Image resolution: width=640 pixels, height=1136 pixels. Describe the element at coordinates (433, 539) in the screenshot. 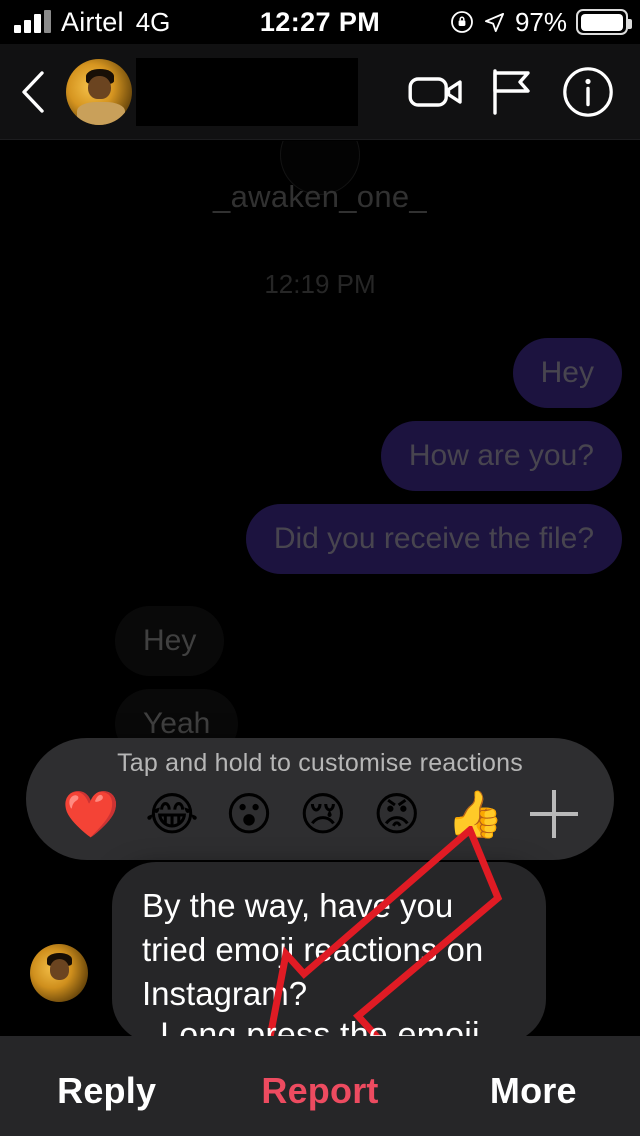

I see `message-bubble-outgoing: Did you receive the file?` at that location.